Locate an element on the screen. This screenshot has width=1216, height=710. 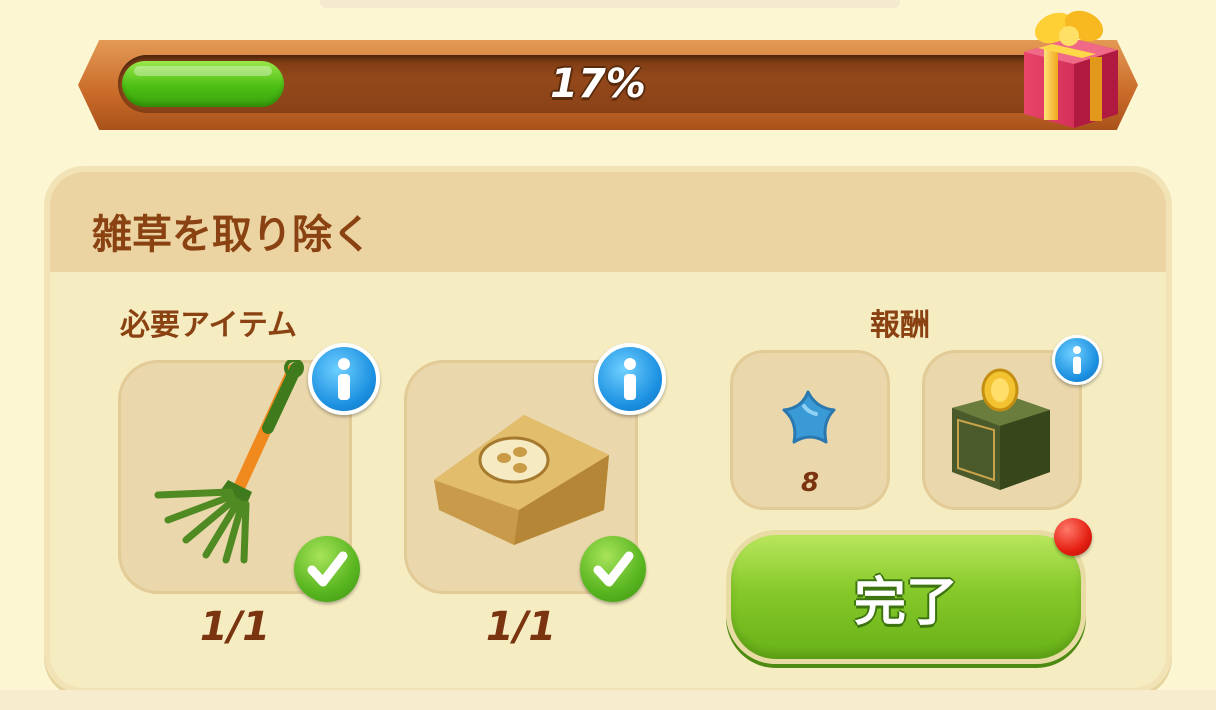
info-button-seed-bag is located at coordinates (630, 379).